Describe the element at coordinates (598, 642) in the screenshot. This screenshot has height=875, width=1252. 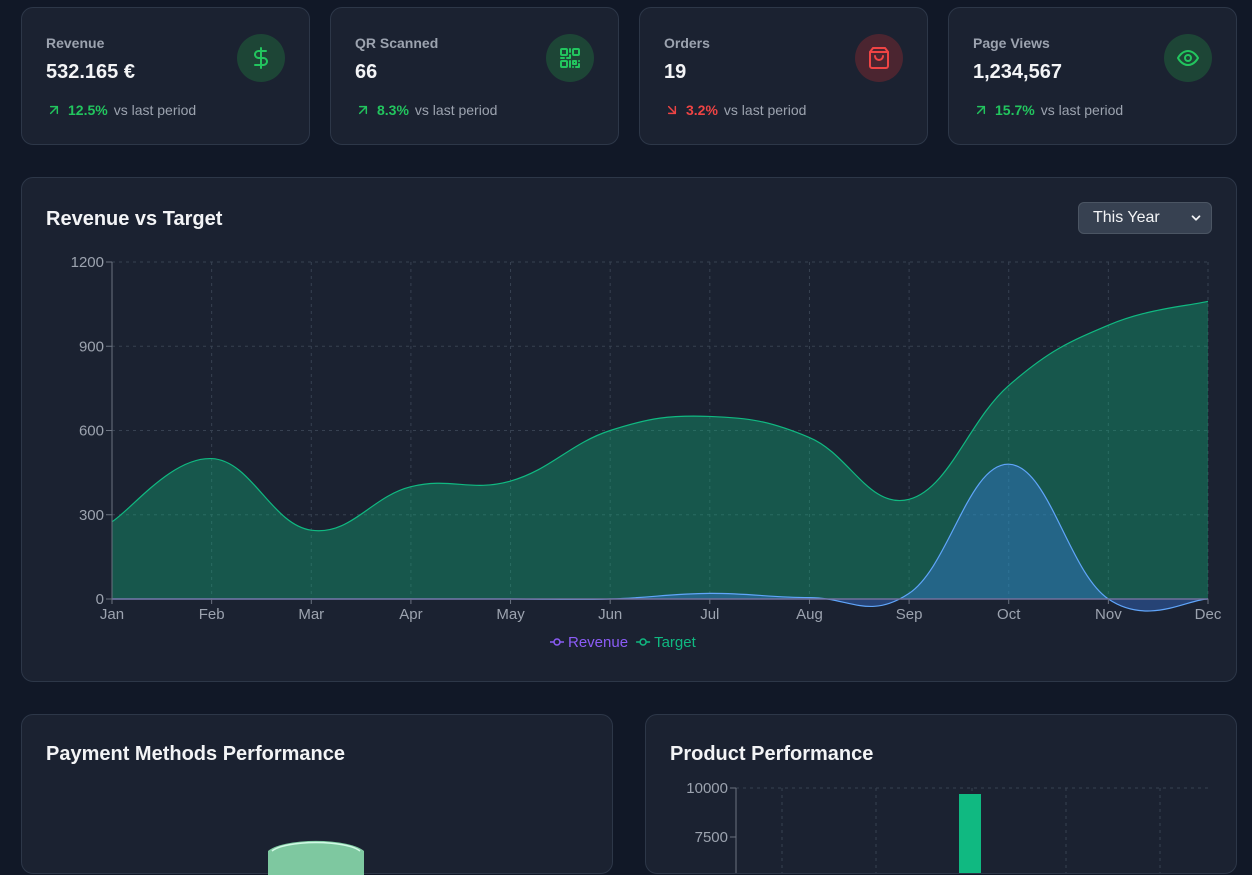
I see `legend-label: Revenue` at that location.